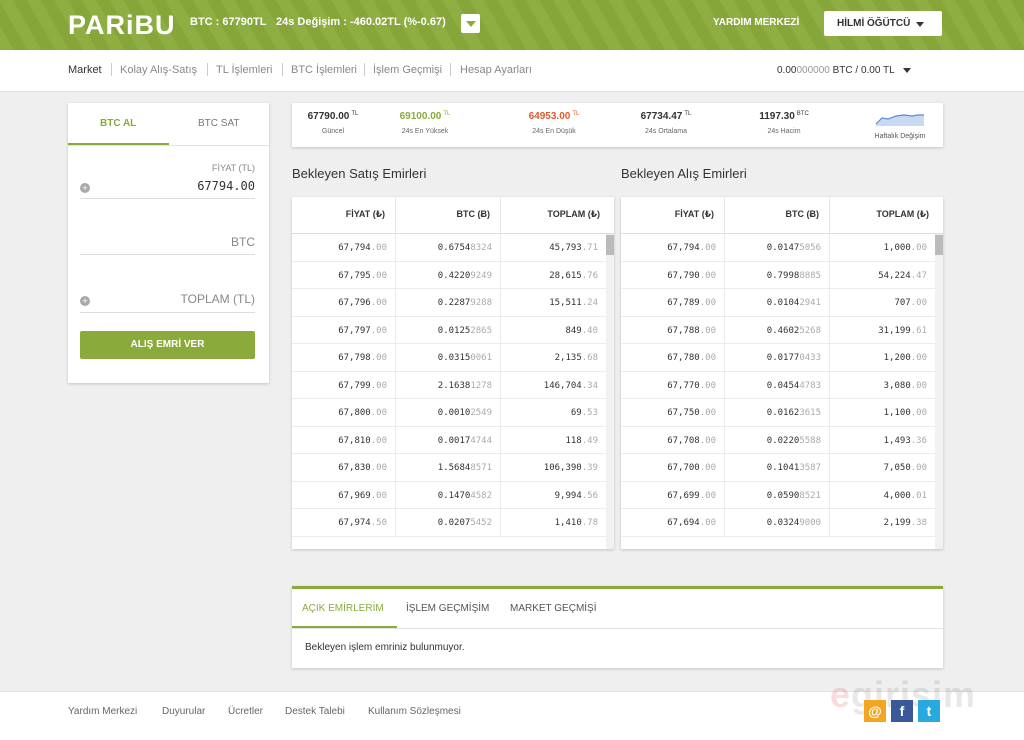 The image size is (1024, 740). What do you see at coordinates (245, 711) in the screenshot?
I see `footer-fees-link: Ücretler` at bounding box center [245, 711].